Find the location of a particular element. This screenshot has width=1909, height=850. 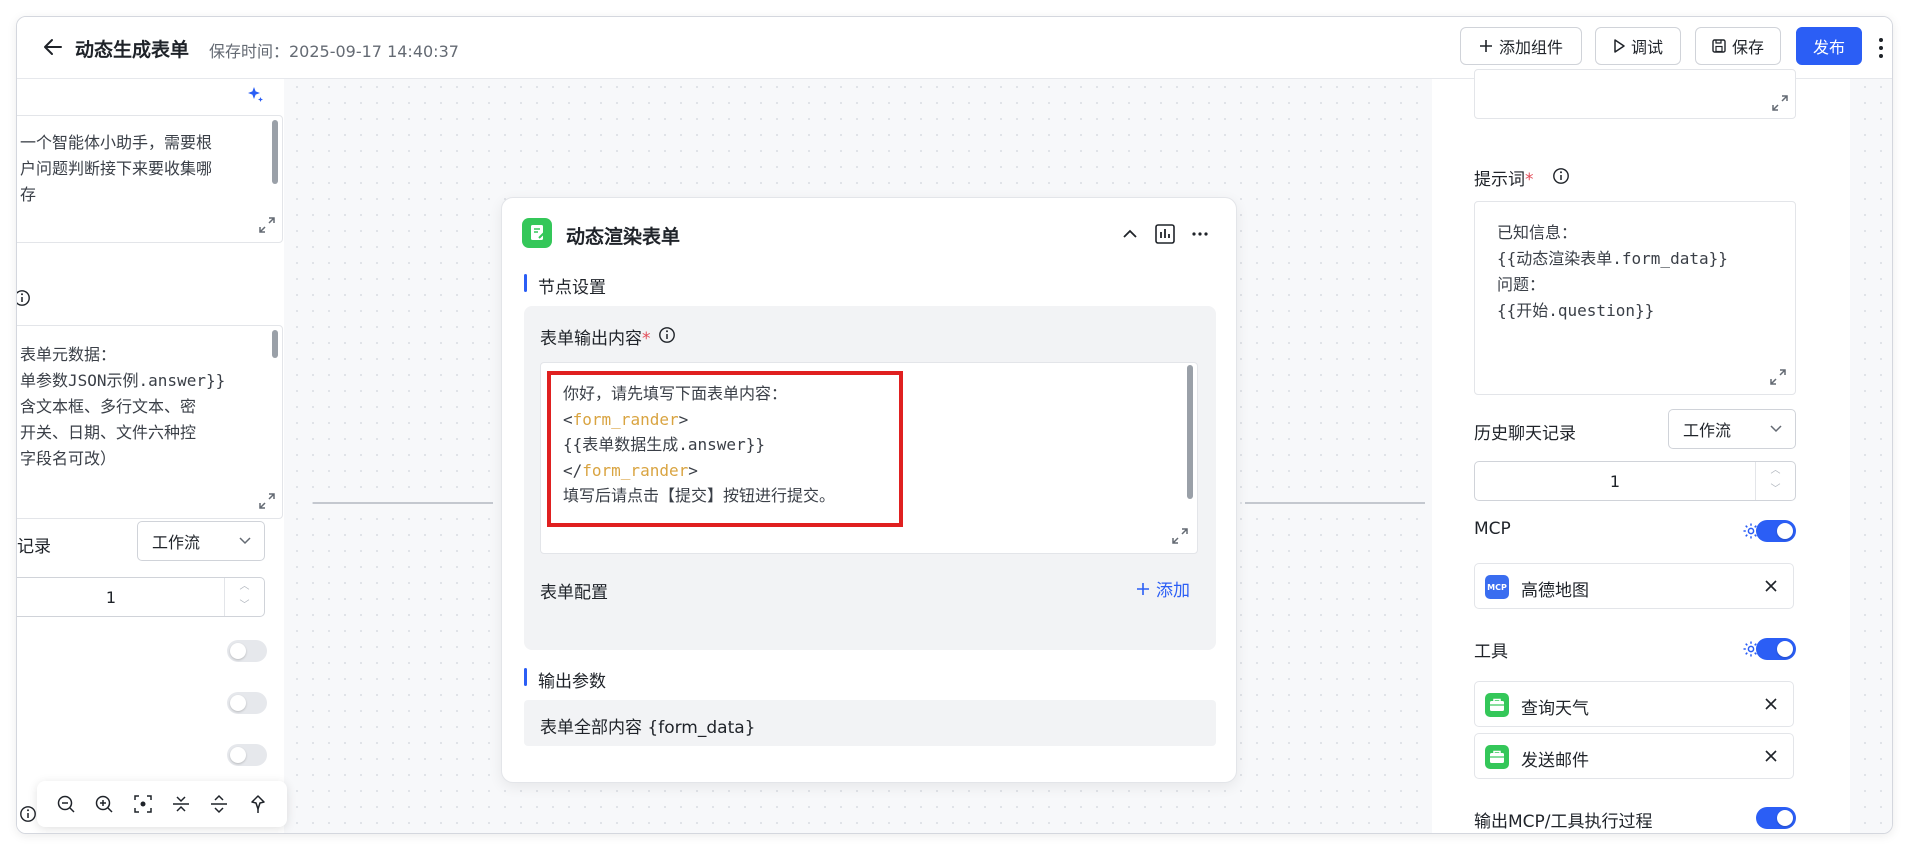

tool-item-name: 发送邮件 is located at coordinates (1555, 761).